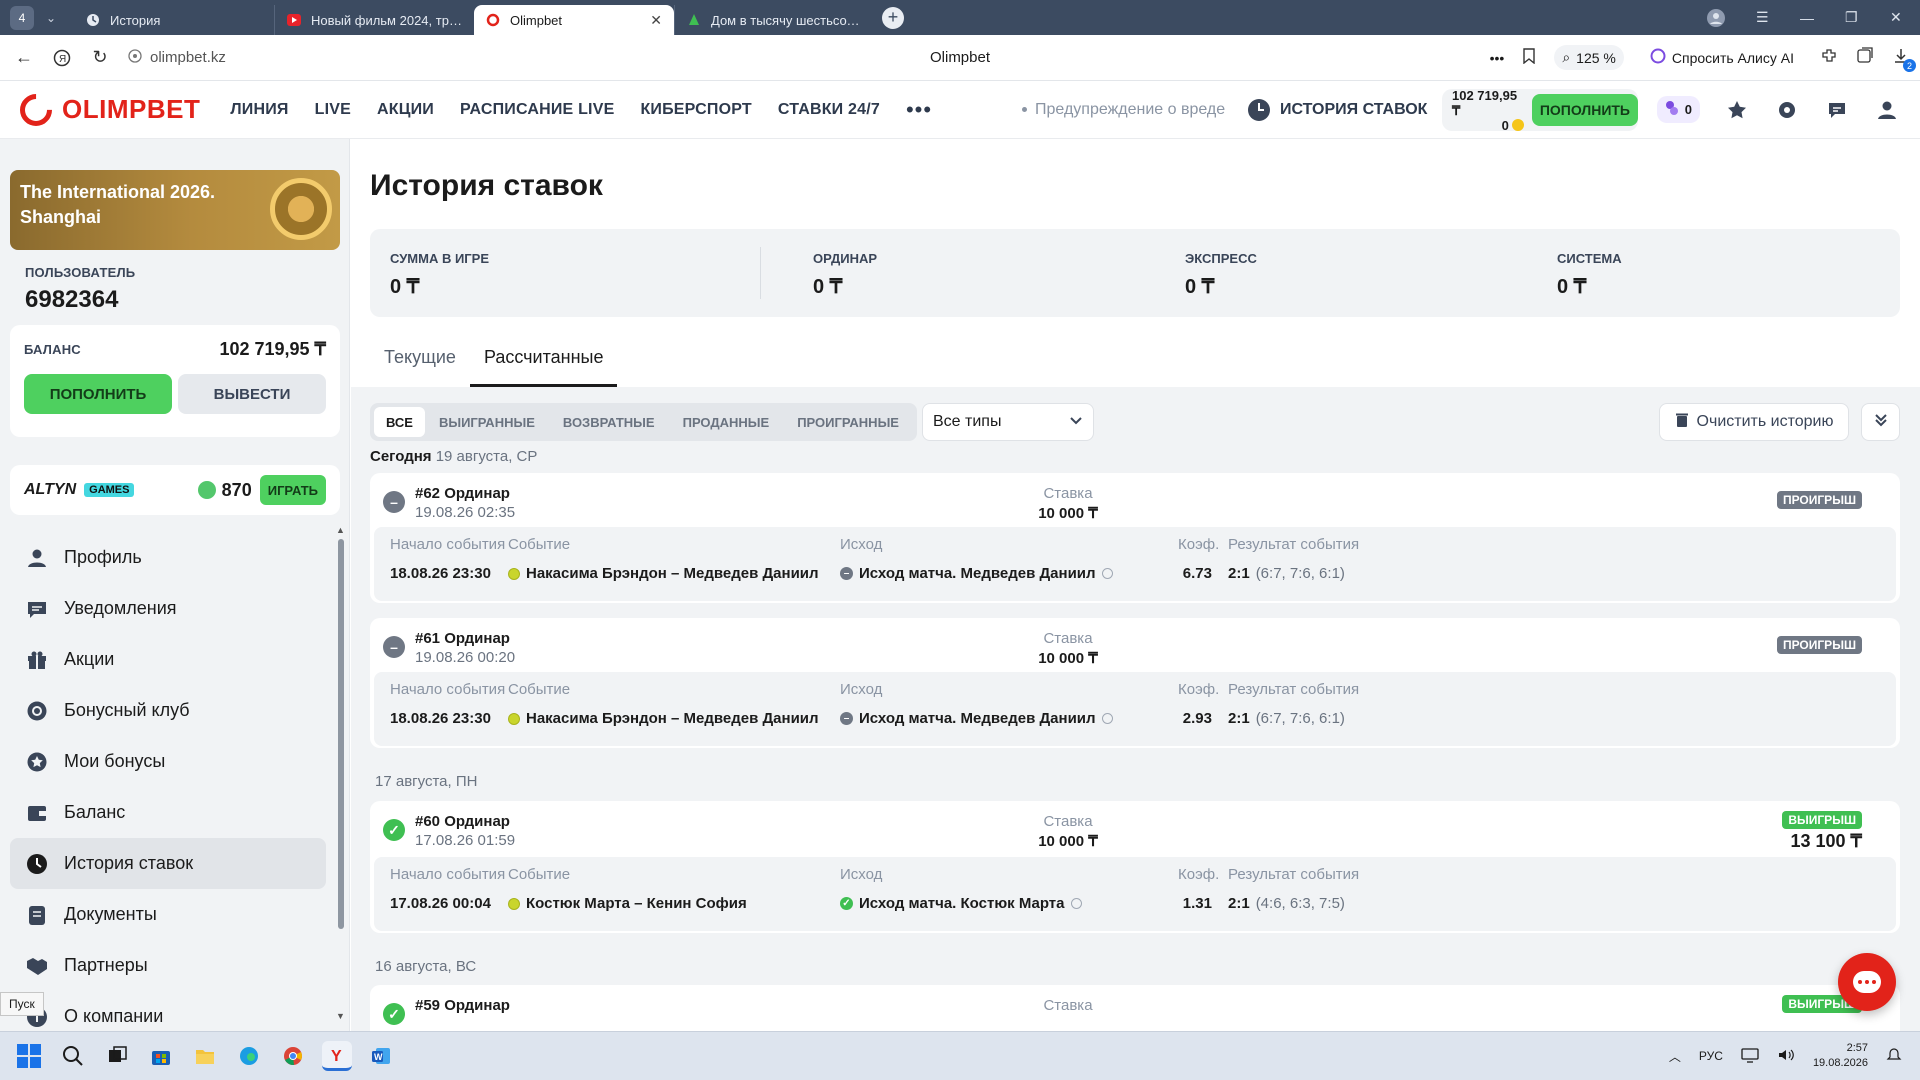  I want to click on bet-history-link: ИСТОРИЯ СТАВОК, so click(1338, 109).